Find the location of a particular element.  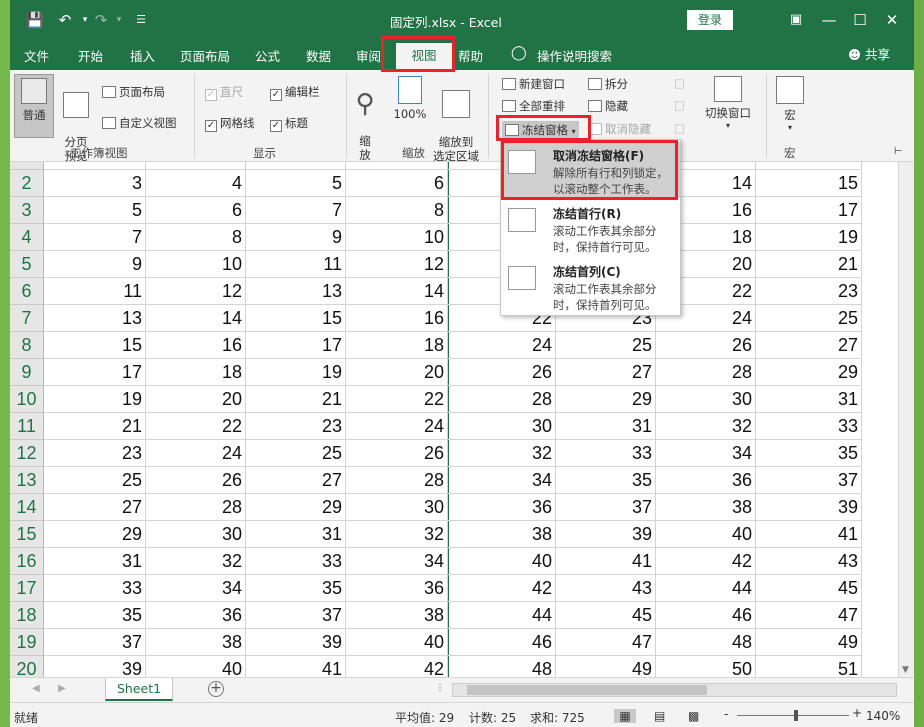

tab-page-layout: 页面布局 is located at coordinates (205, 55).